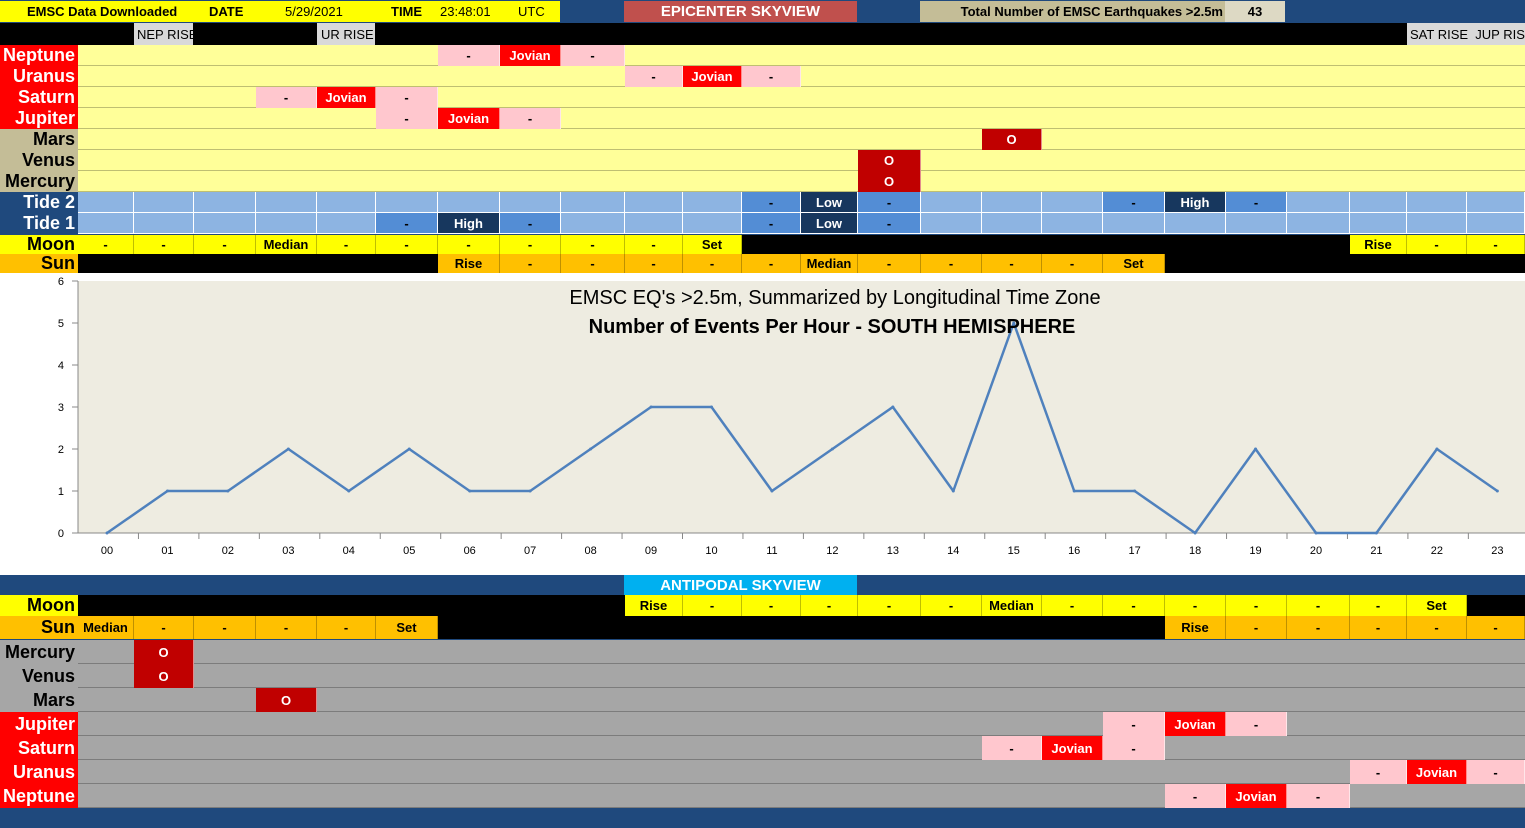  Describe the element at coordinates (1318, 796) in the screenshot. I see `antipodal-neptune-cell-20: -` at that location.